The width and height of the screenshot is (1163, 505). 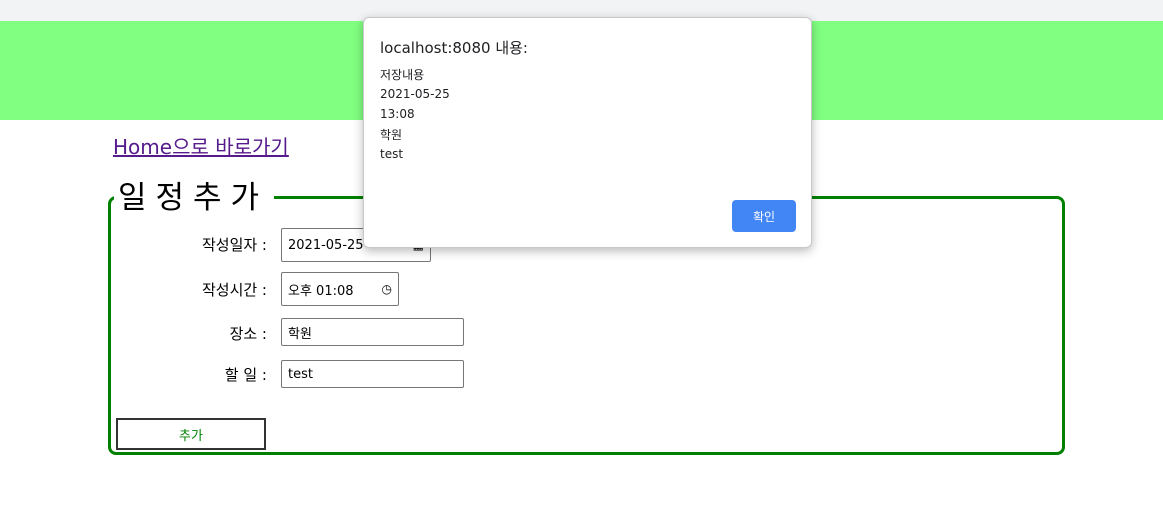 What do you see at coordinates (372, 332) in the screenshot?
I see `place-input: 학원` at bounding box center [372, 332].